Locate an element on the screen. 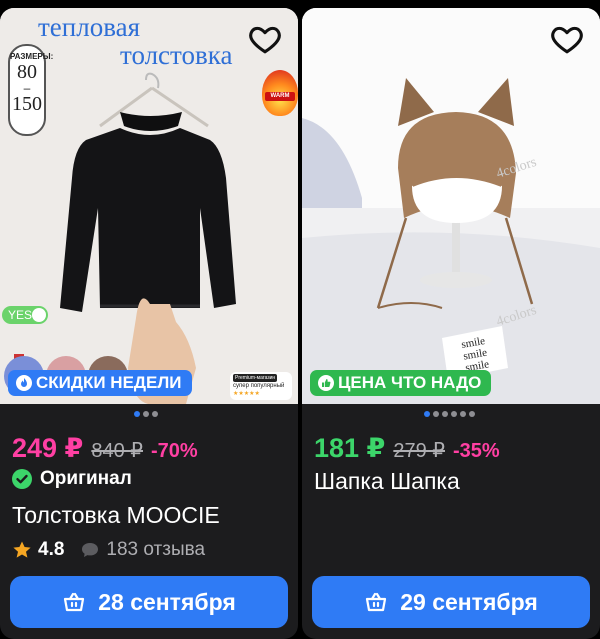 The height and width of the screenshot is (639, 600). discount-percent: -35% is located at coordinates (476, 451).